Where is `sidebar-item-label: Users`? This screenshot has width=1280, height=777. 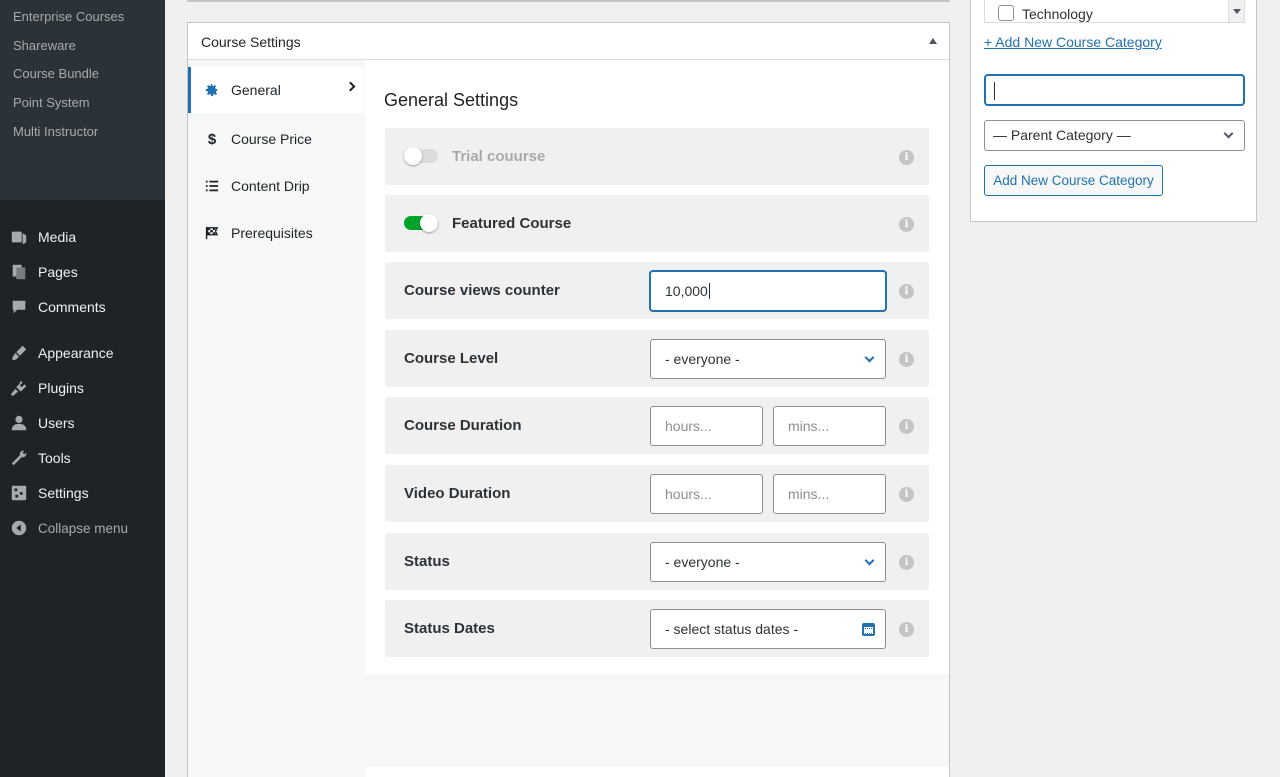
sidebar-item-label: Users is located at coordinates (56, 423).